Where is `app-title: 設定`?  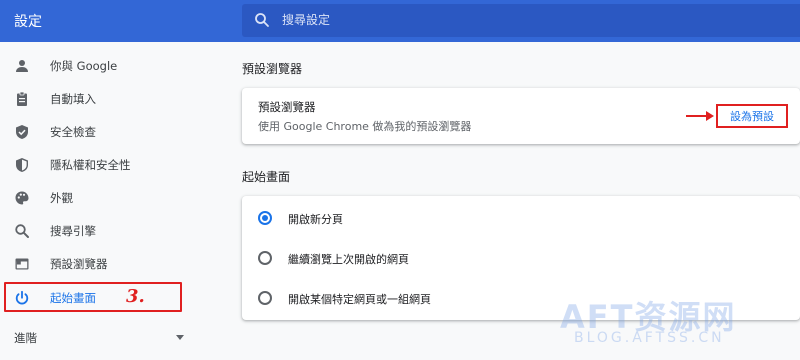 app-title: 設定 is located at coordinates (28, 22).